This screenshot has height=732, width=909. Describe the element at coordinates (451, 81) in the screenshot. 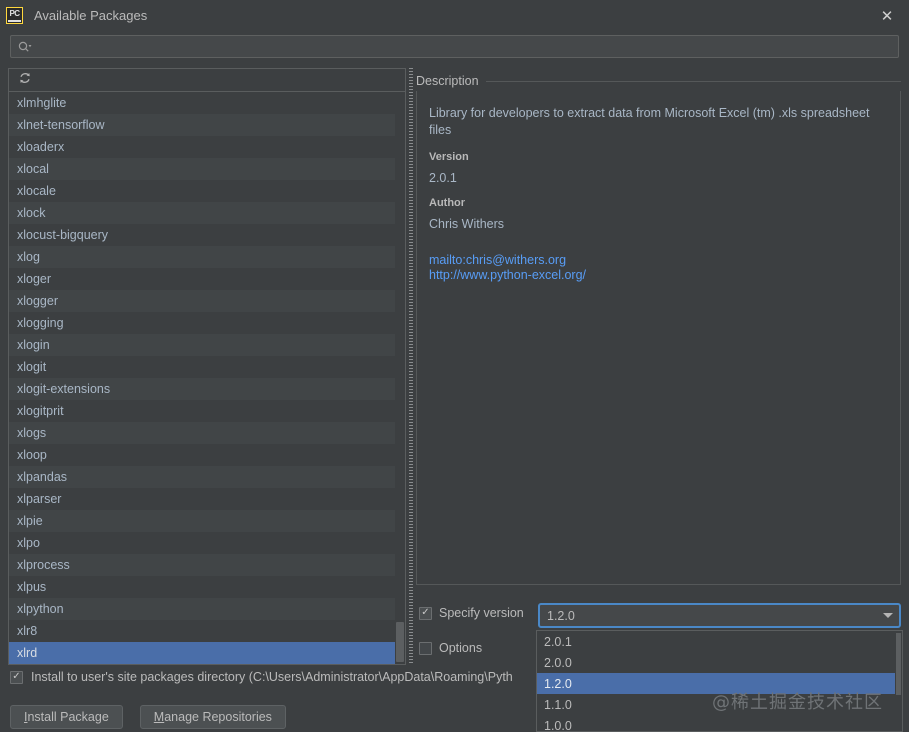

I see `description-legend-label: Description` at that location.